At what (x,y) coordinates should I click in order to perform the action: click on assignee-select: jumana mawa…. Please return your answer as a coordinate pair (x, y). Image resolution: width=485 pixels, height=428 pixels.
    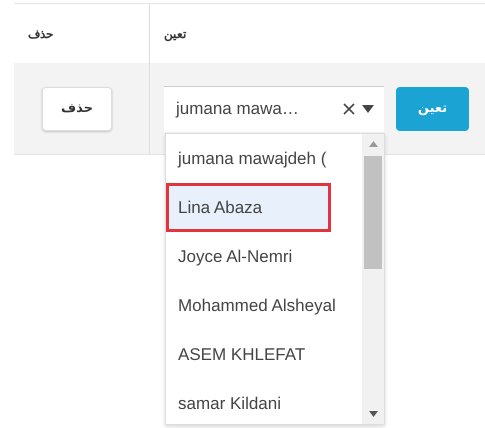
    Looking at the image, I should click on (274, 109).